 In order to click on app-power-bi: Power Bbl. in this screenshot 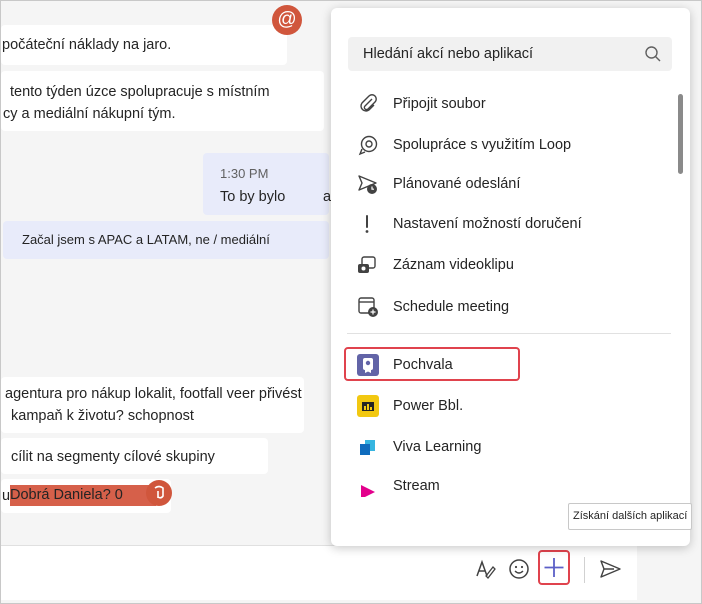, I will do `click(501, 406)`.